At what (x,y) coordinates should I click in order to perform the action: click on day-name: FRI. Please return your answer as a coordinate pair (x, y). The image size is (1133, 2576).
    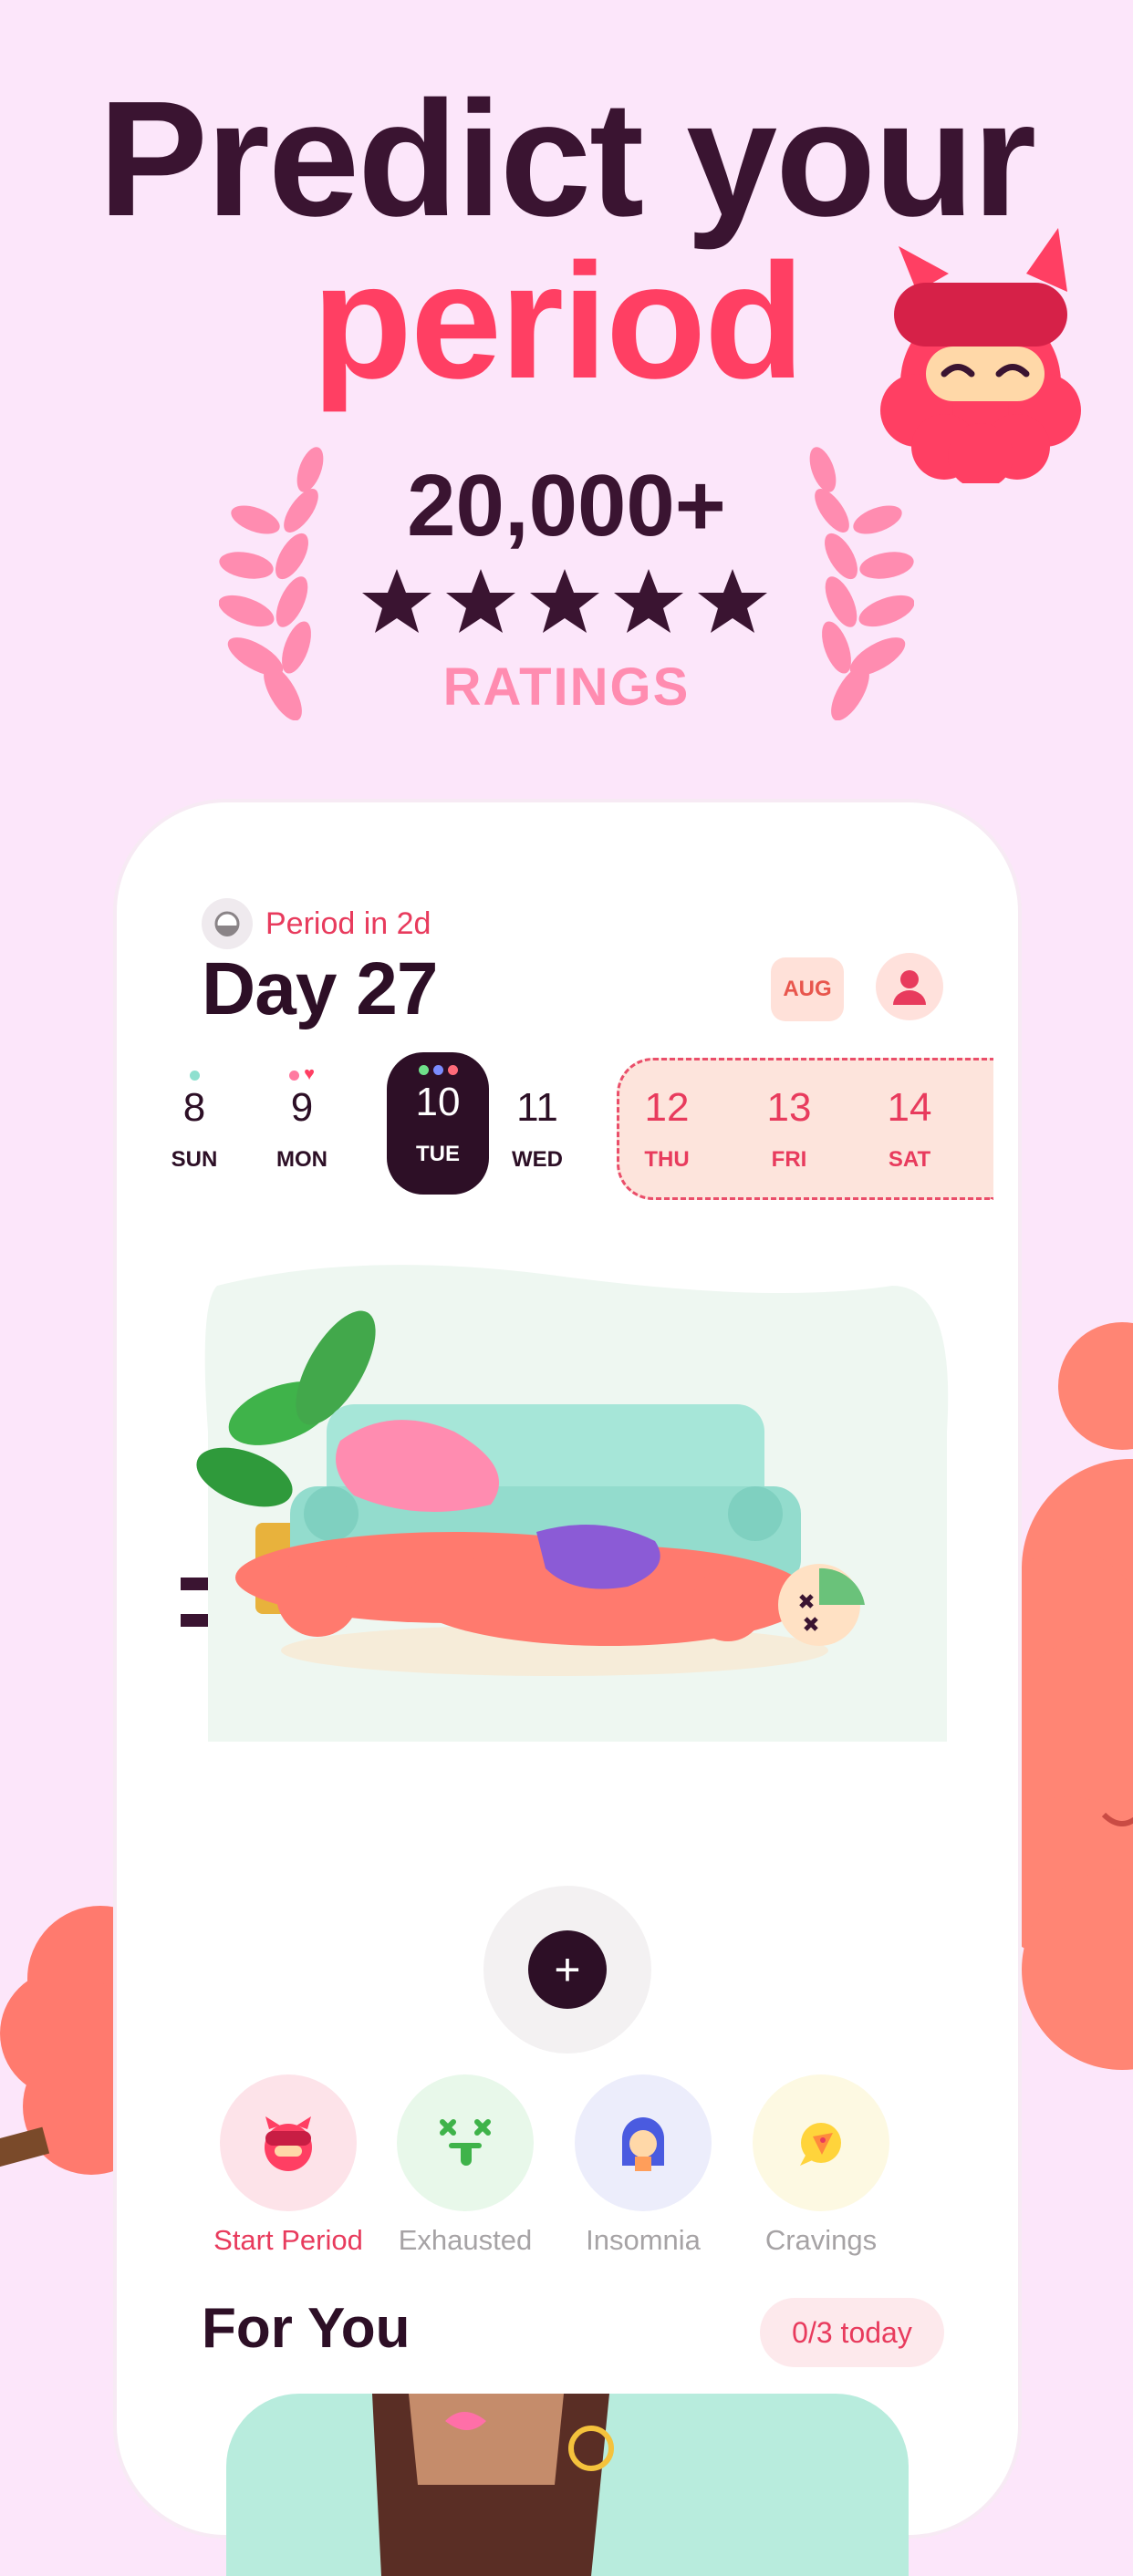
    Looking at the image, I should click on (789, 1159).